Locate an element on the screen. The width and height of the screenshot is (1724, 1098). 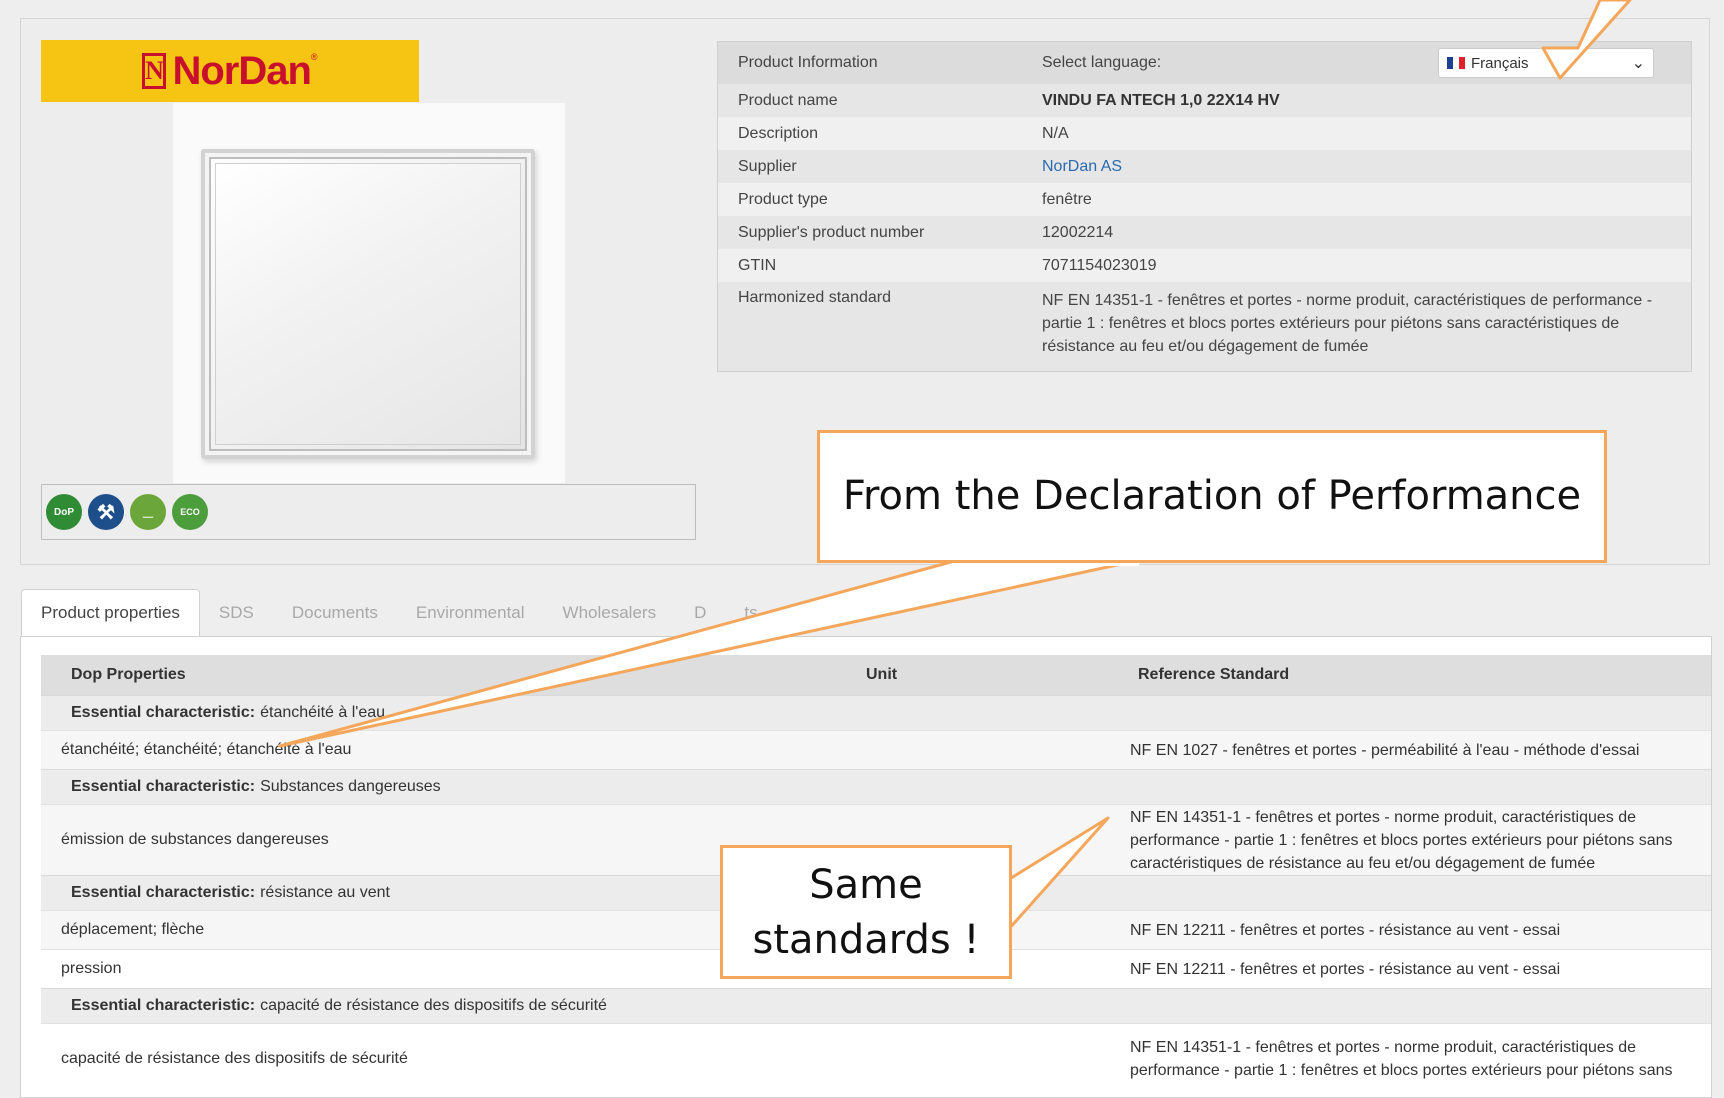
tab-sds: SDS is located at coordinates (236, 613).